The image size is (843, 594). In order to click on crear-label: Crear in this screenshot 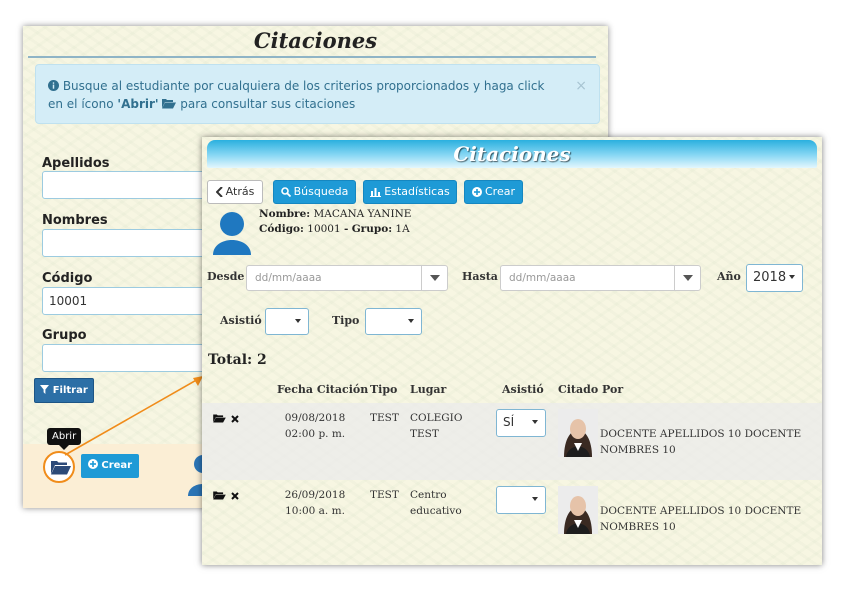, I will do `click(500, 191)`.